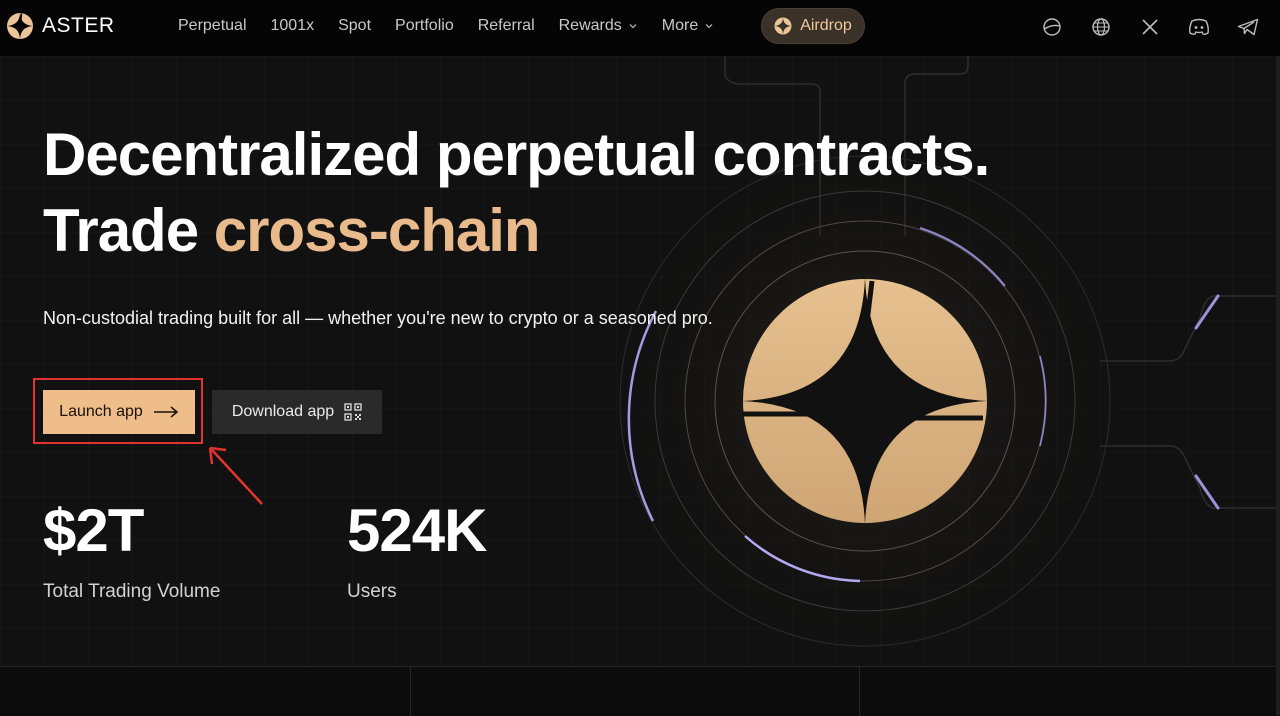  Describe the element at coordinates (680, 25) in the screenshot. I see `nav-more-label: More` at that location.